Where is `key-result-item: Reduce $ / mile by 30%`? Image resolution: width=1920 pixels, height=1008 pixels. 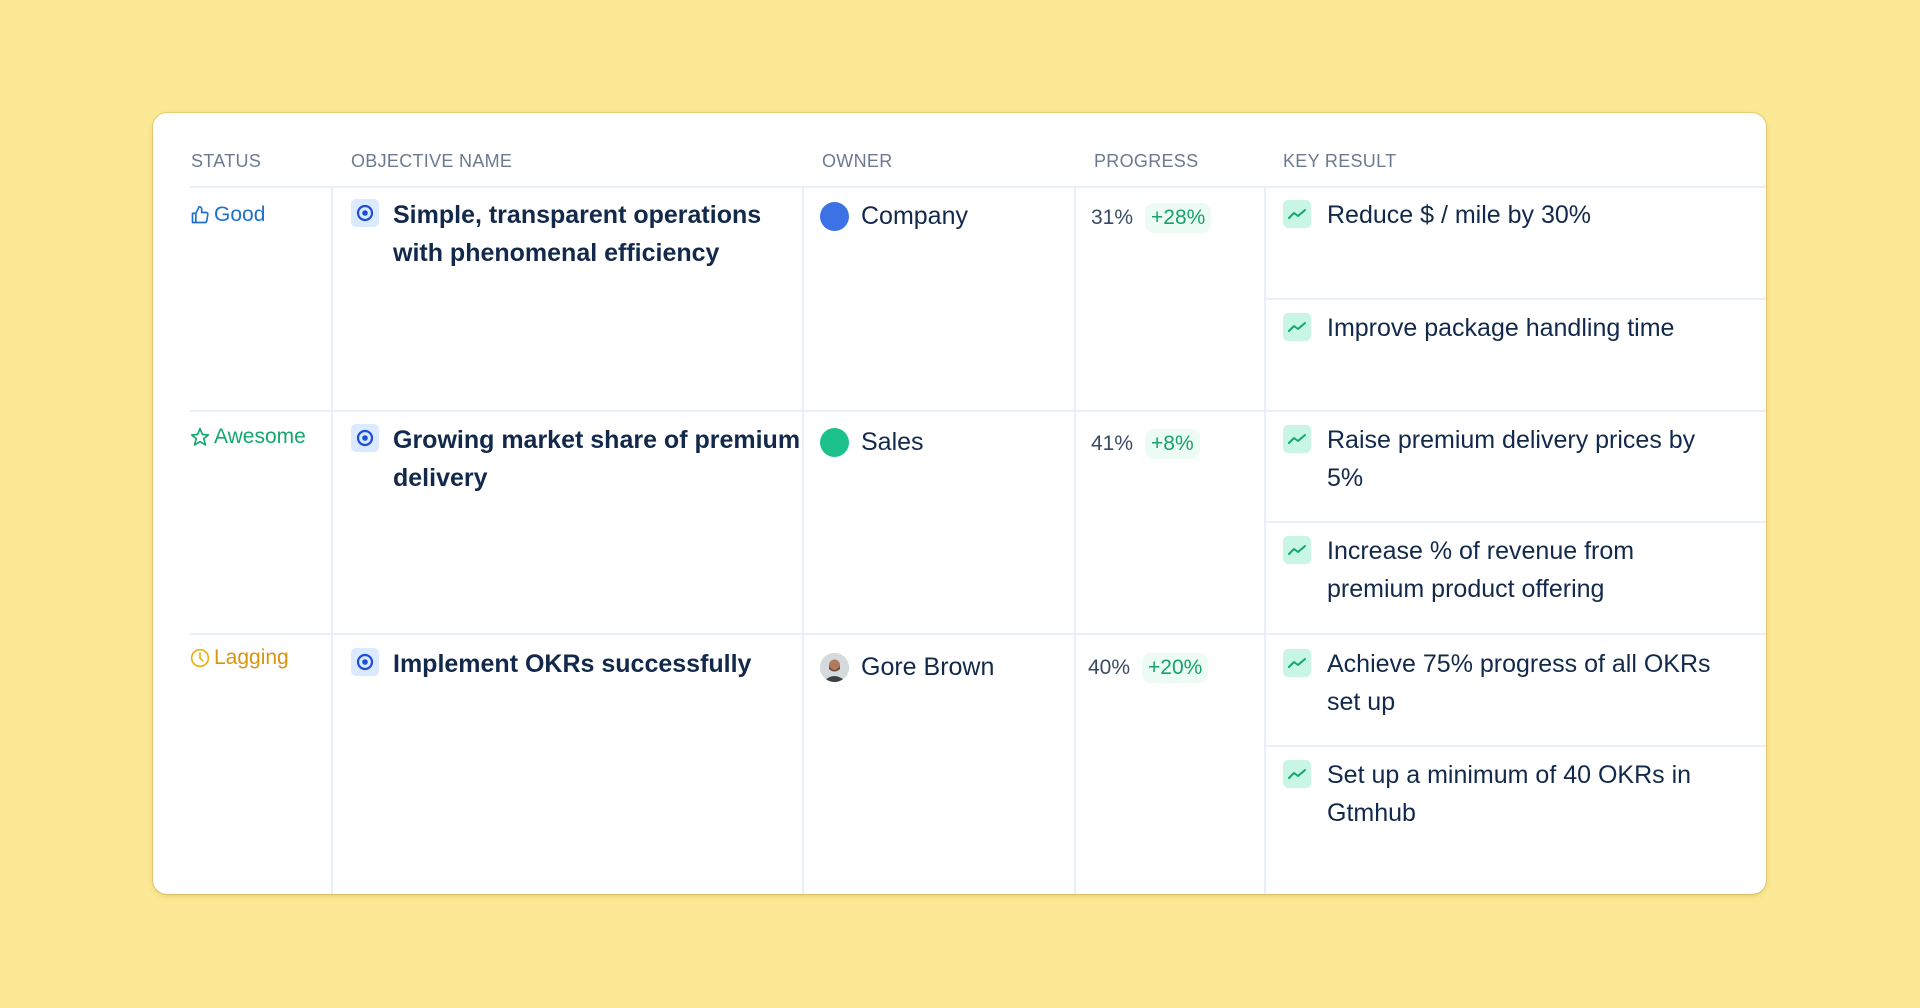 key-result-item: Reduce $ / mile by 30% is located at coordinates (1503, 215).